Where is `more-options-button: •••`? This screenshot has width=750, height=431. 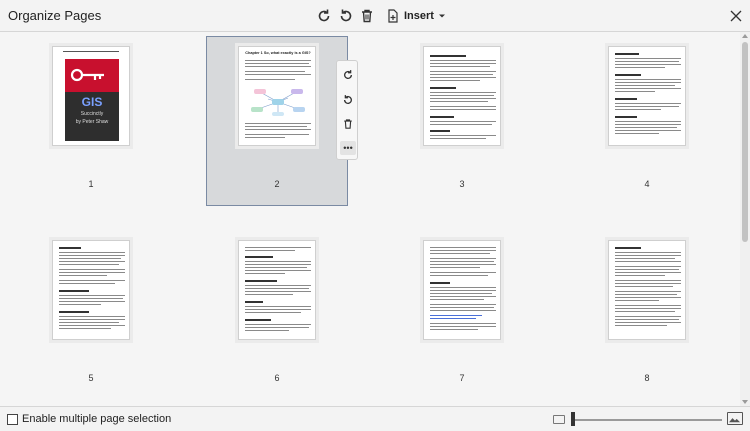 more-options-button: ••• is located at coordinates (348, 148).